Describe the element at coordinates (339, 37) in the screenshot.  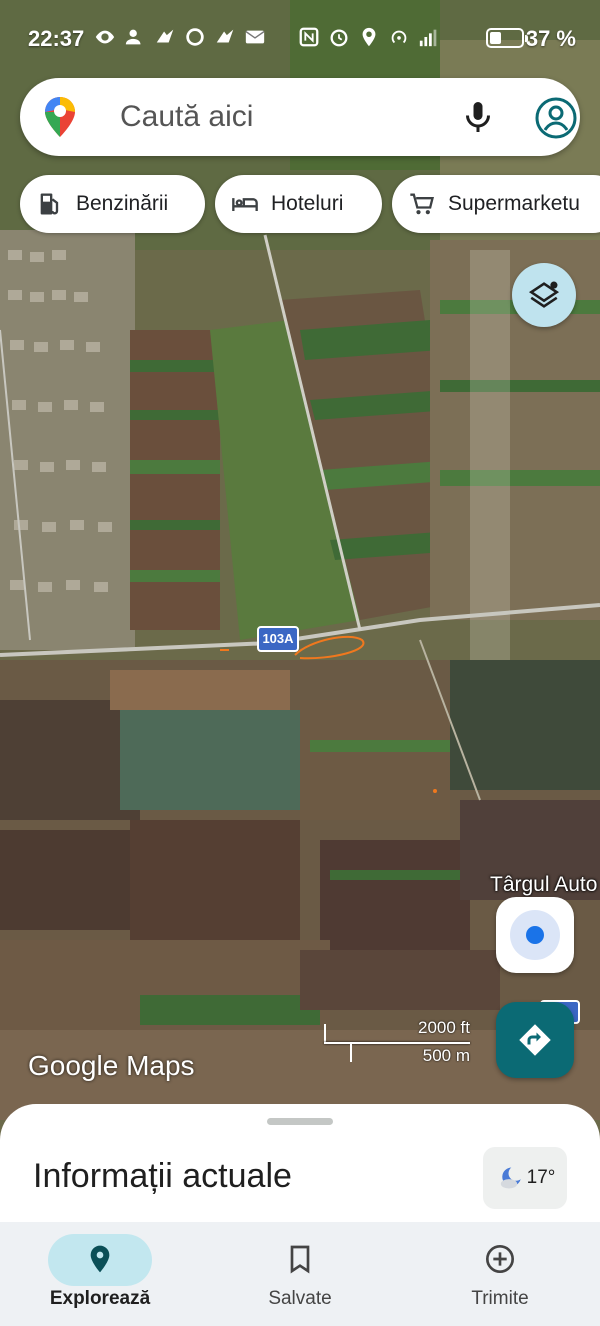
I see `alarm-icon` at that location.